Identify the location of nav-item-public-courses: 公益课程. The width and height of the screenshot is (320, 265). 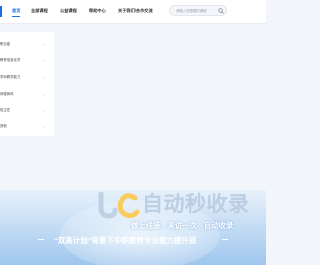
(68, 11).